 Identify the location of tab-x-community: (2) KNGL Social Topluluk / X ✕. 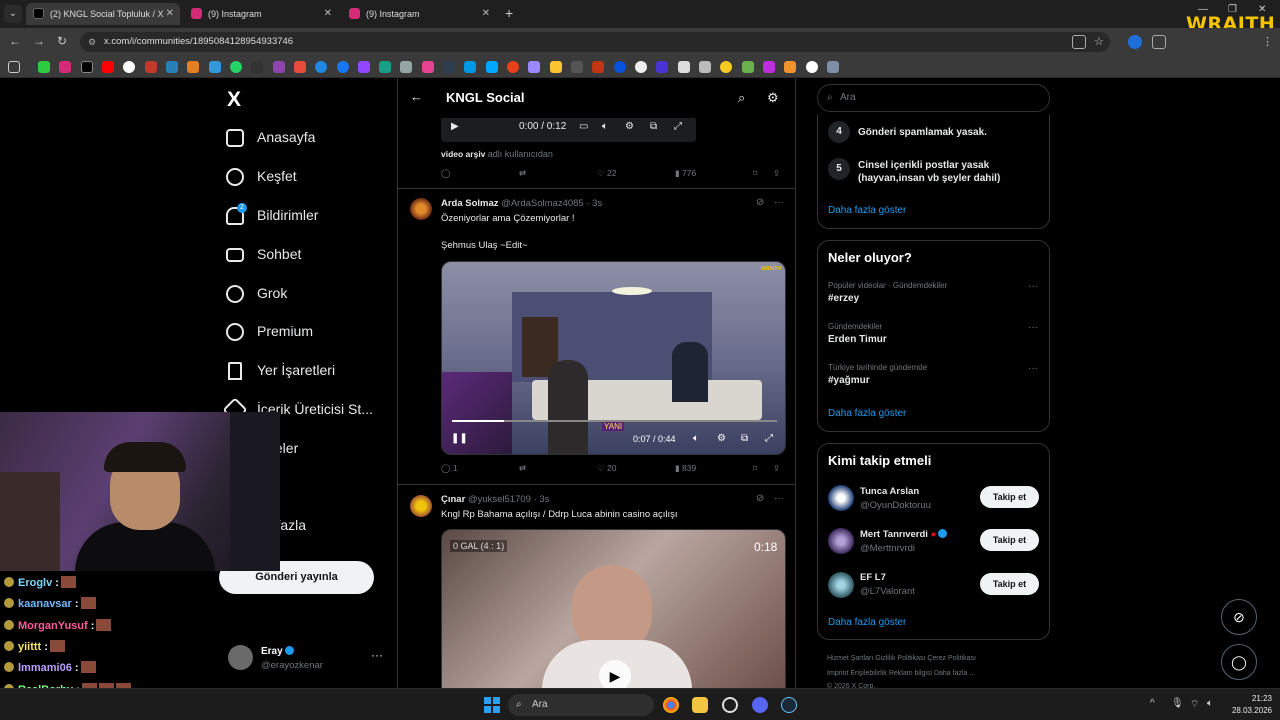
(103, 14).